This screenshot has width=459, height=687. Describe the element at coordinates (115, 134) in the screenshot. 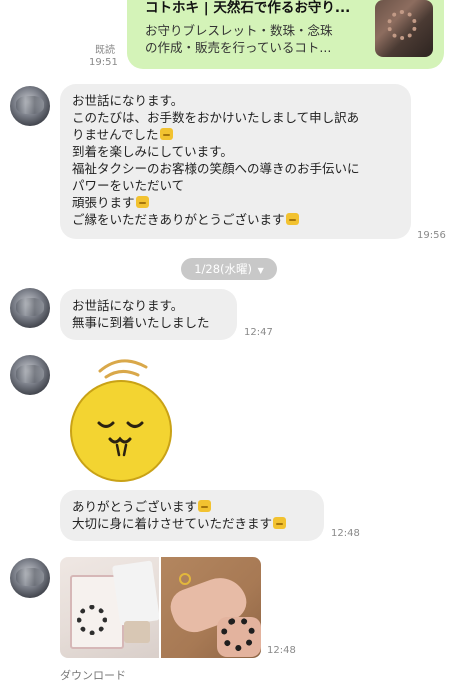

I see `message-line: りませんでした` at that location.